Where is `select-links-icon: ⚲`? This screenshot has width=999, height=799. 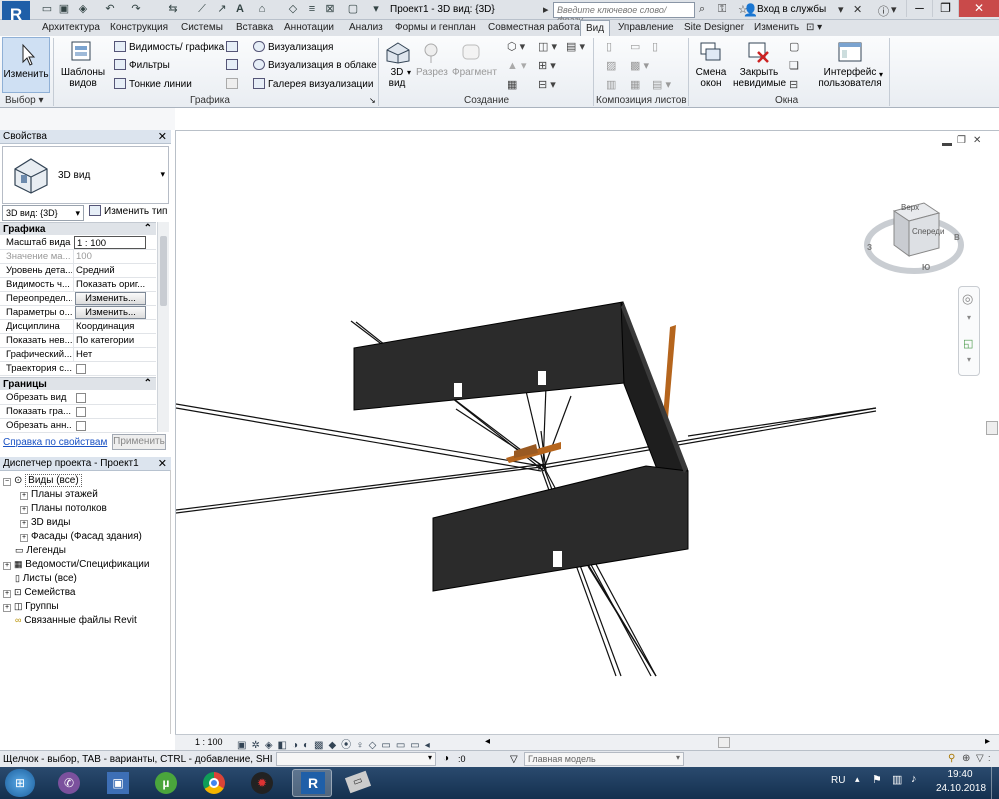 select-links-icon: ⚲ is located at coordinates (951, 758).